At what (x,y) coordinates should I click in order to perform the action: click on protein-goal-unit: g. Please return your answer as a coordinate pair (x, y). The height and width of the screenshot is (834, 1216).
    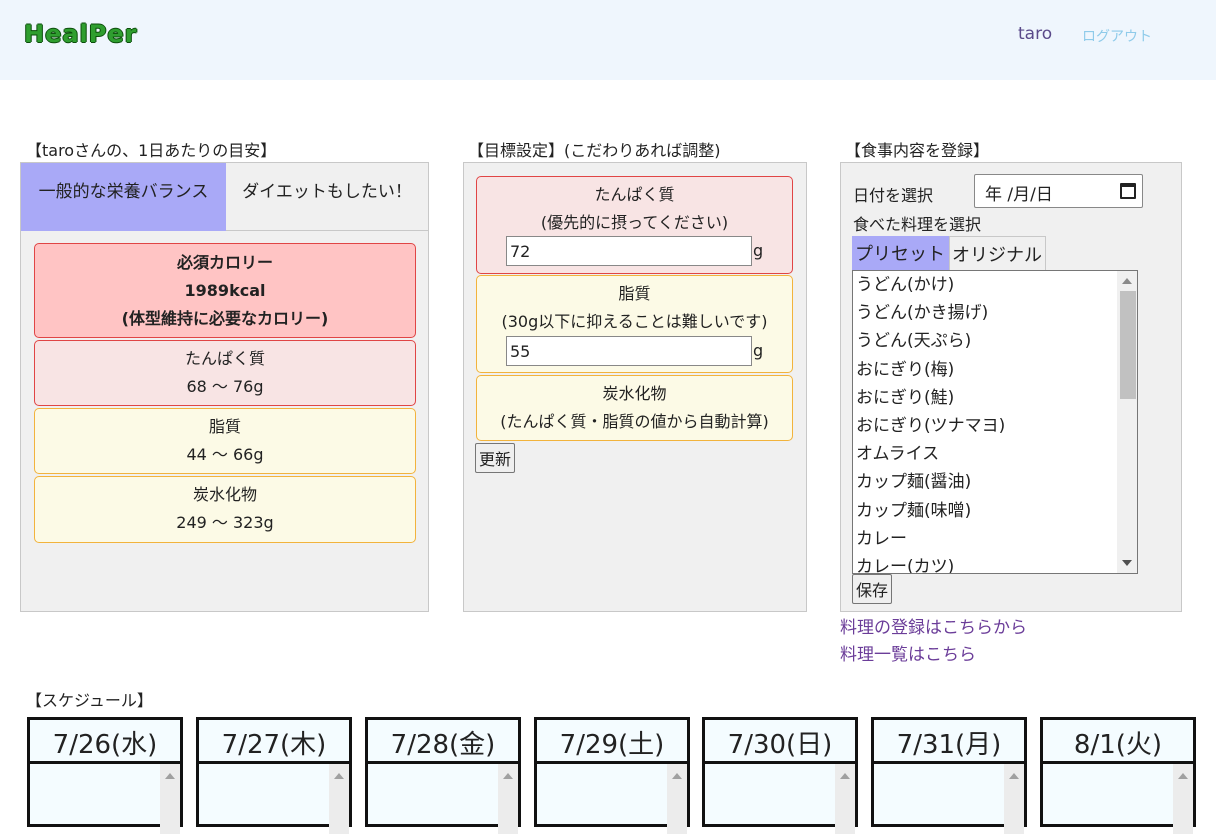
    Looking at the image, I should click on (758, 250).